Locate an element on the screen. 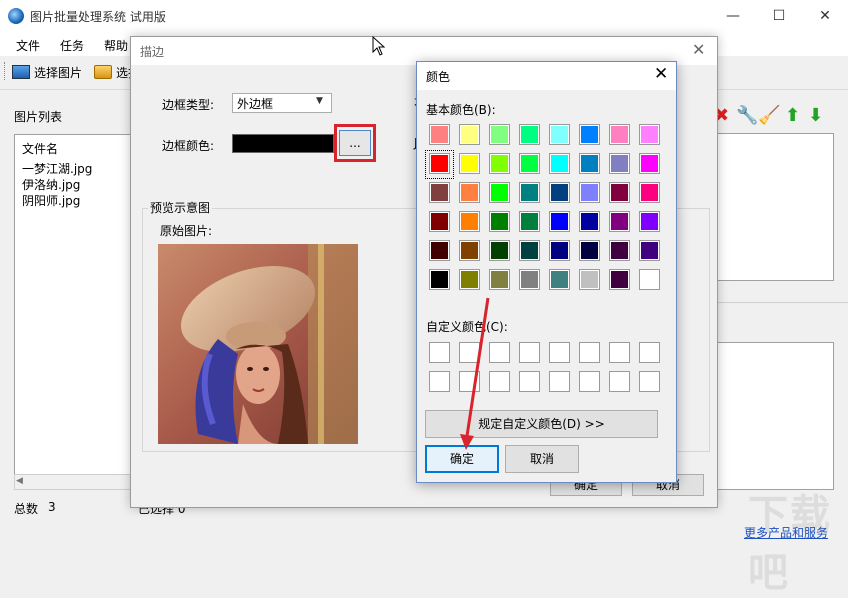 The image size is (848, 598). define-custom-colors-button: 规定自定义颜色(D) >> is located at coordinates (541, 424).